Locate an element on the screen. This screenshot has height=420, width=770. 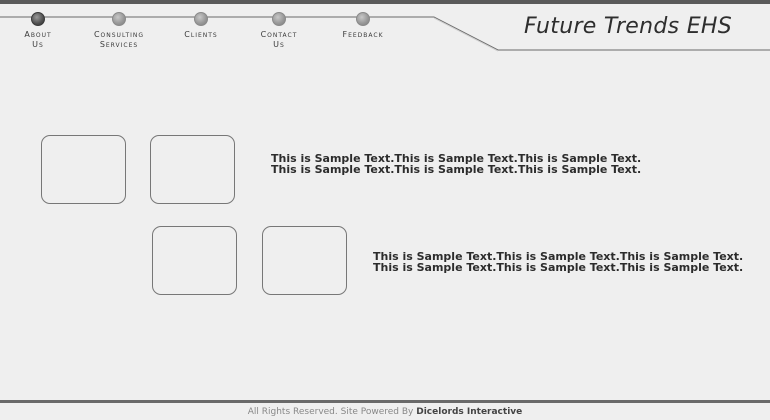
nav-item-contact-us: Contact Us is located at coordinates (279, 31).